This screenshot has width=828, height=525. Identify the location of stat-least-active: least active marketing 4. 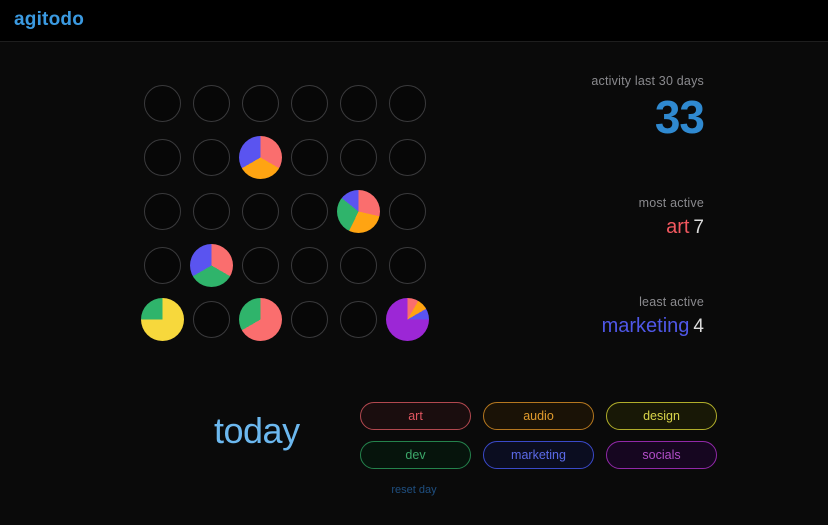
(653, 316).